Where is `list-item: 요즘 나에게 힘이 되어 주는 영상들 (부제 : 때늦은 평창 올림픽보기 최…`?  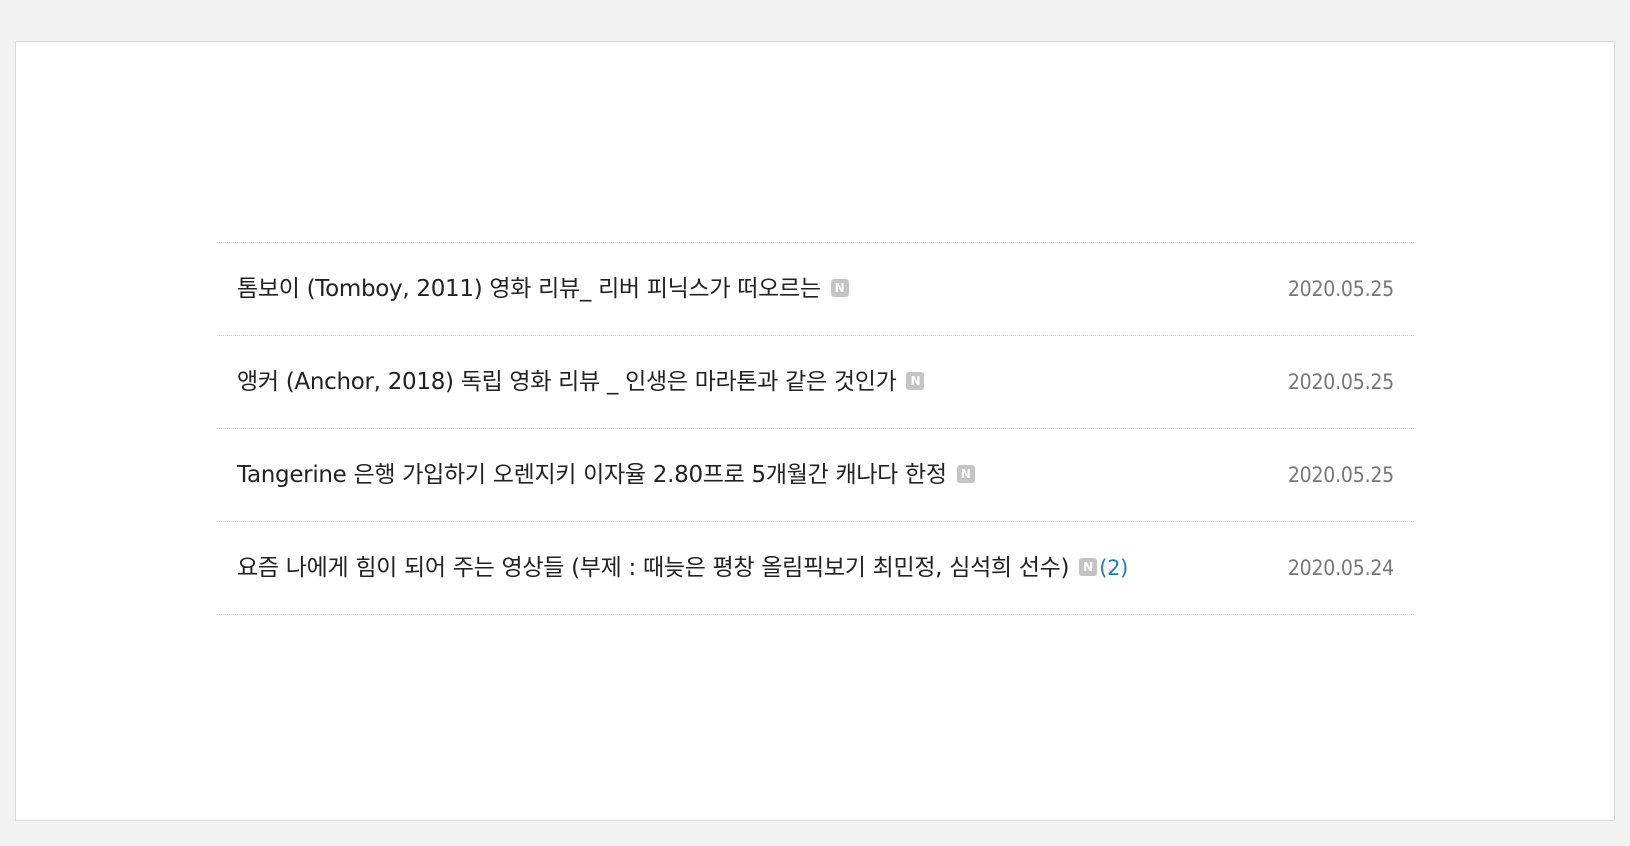 list-item: 요즘 나에게 힘이 되어 주는 영상들 (부제 : 때늦은 평창 올림픽보기 최… is located at coordinates (815, 568).